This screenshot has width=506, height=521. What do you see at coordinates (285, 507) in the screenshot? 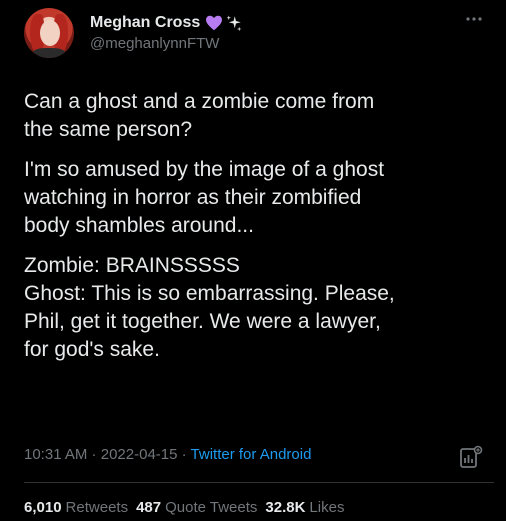
I see `likes-count: 32.8K` at bounding box center [285, 507].